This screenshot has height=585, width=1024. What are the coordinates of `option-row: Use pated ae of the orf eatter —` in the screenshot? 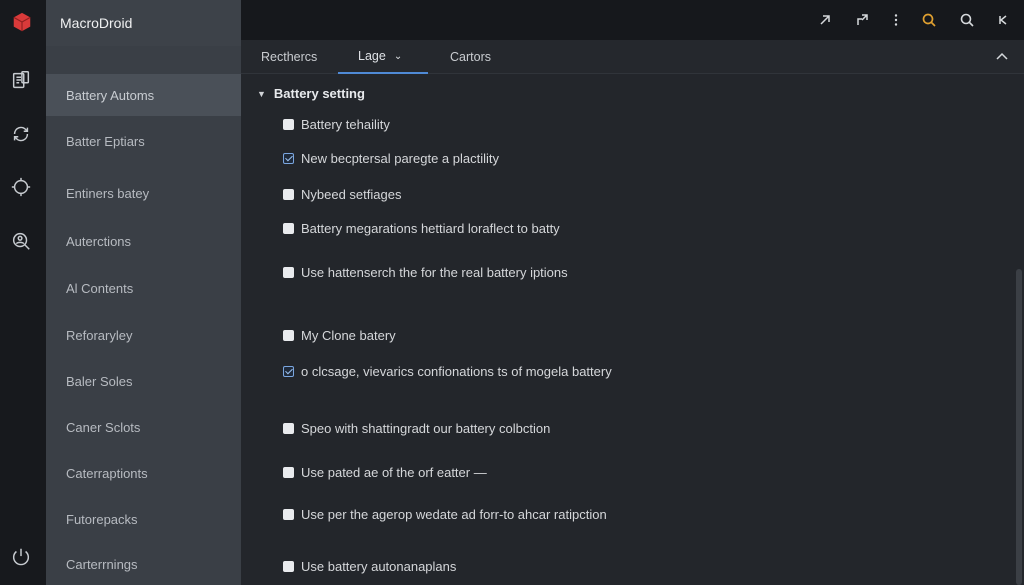 It's located at (385, 472).